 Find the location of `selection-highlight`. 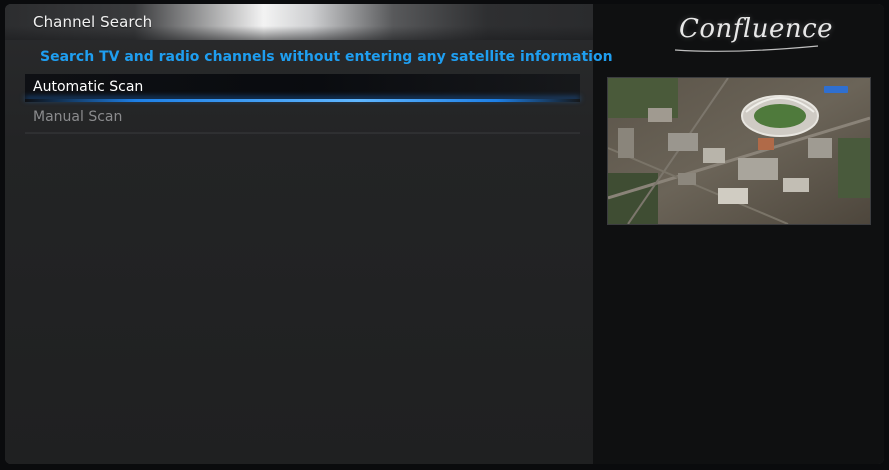

selection-highlight is located at coordinates (302, 100).